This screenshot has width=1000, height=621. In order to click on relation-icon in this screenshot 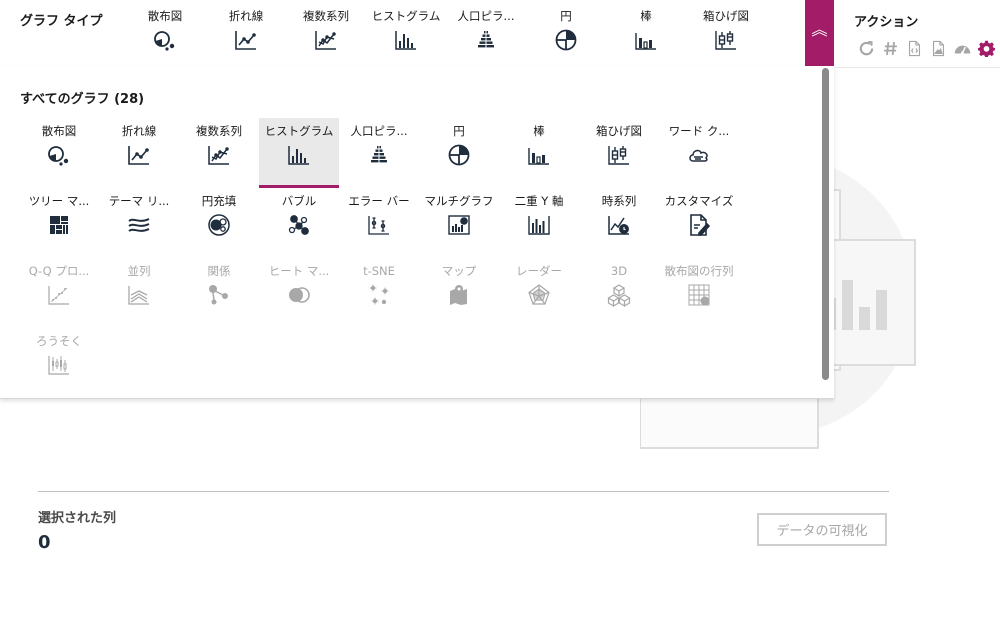, I will do `click(219, 295)`.